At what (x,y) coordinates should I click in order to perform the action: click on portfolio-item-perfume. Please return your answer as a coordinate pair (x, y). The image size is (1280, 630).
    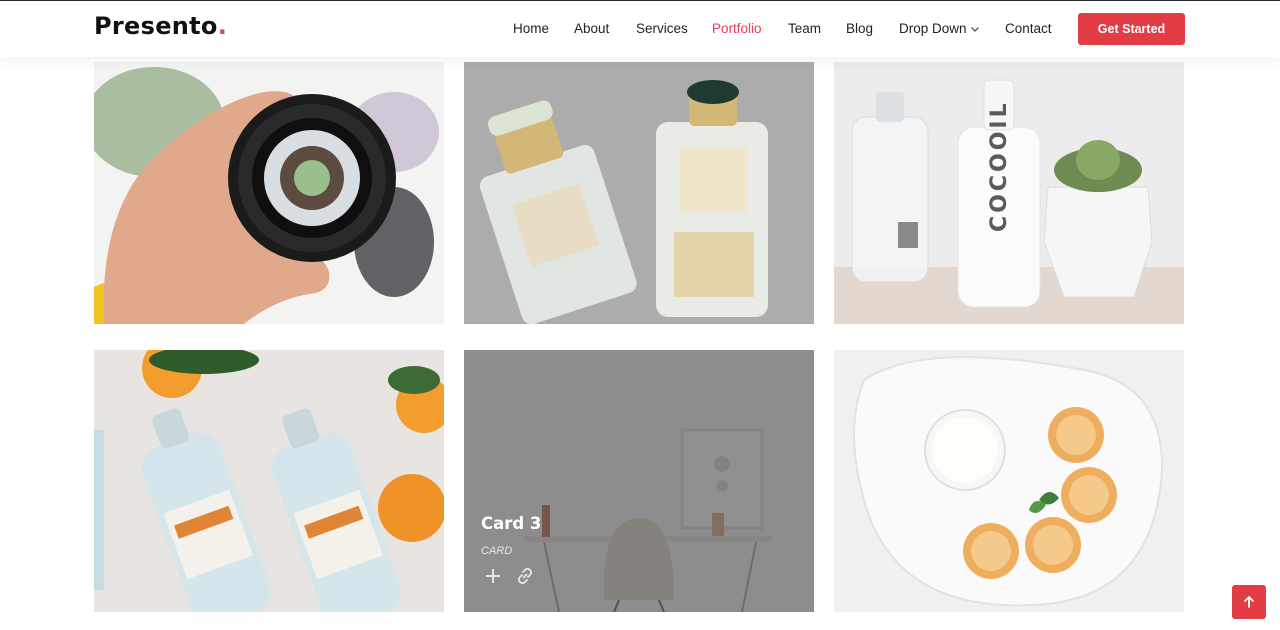
    Looking at the image, I should click on (639, 193).